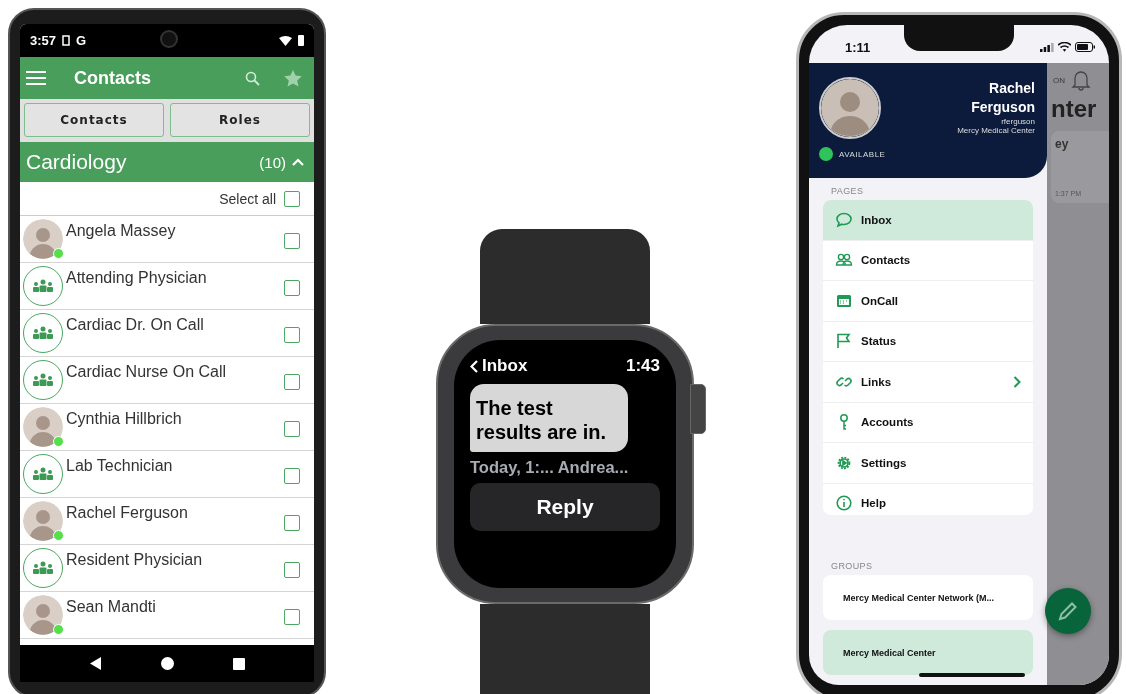 The height and width of the screenshot is (694, 1127). What do you see at coordinates (642, 366) in the screenshot?
I see `watch-time: 1:43` at bounding box center [642, 366].